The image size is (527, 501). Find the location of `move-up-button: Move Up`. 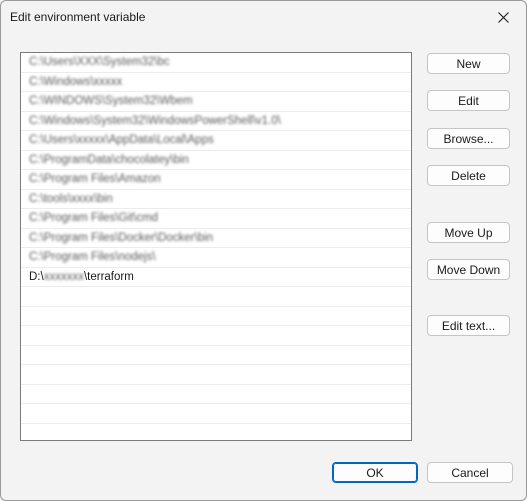

move-up-button: Move Up is located at coordinates (468, 232).